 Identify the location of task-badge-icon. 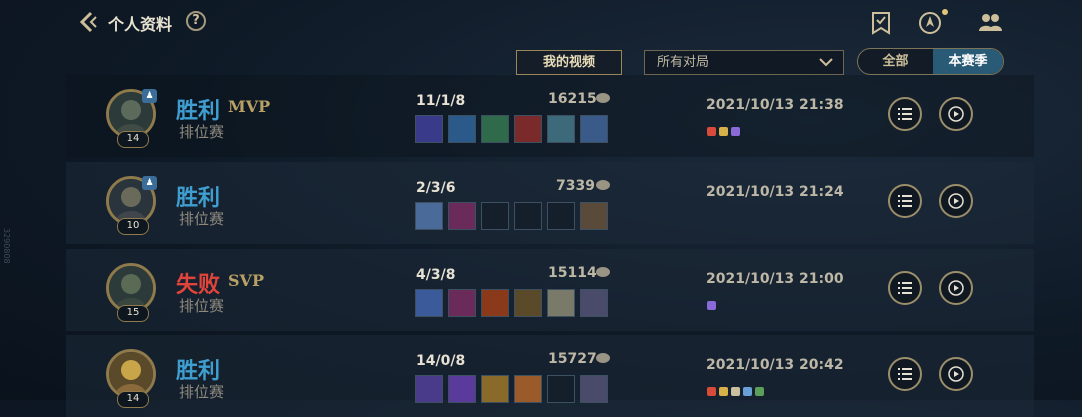
(881, 23).